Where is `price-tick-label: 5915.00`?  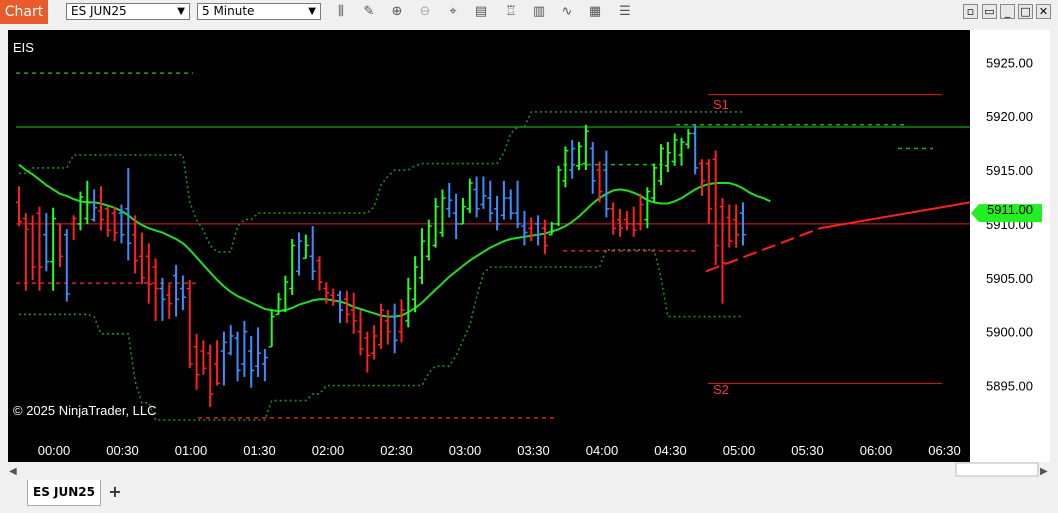 price-tick-label: 5915.00 is located at coordinates (1009, 170).